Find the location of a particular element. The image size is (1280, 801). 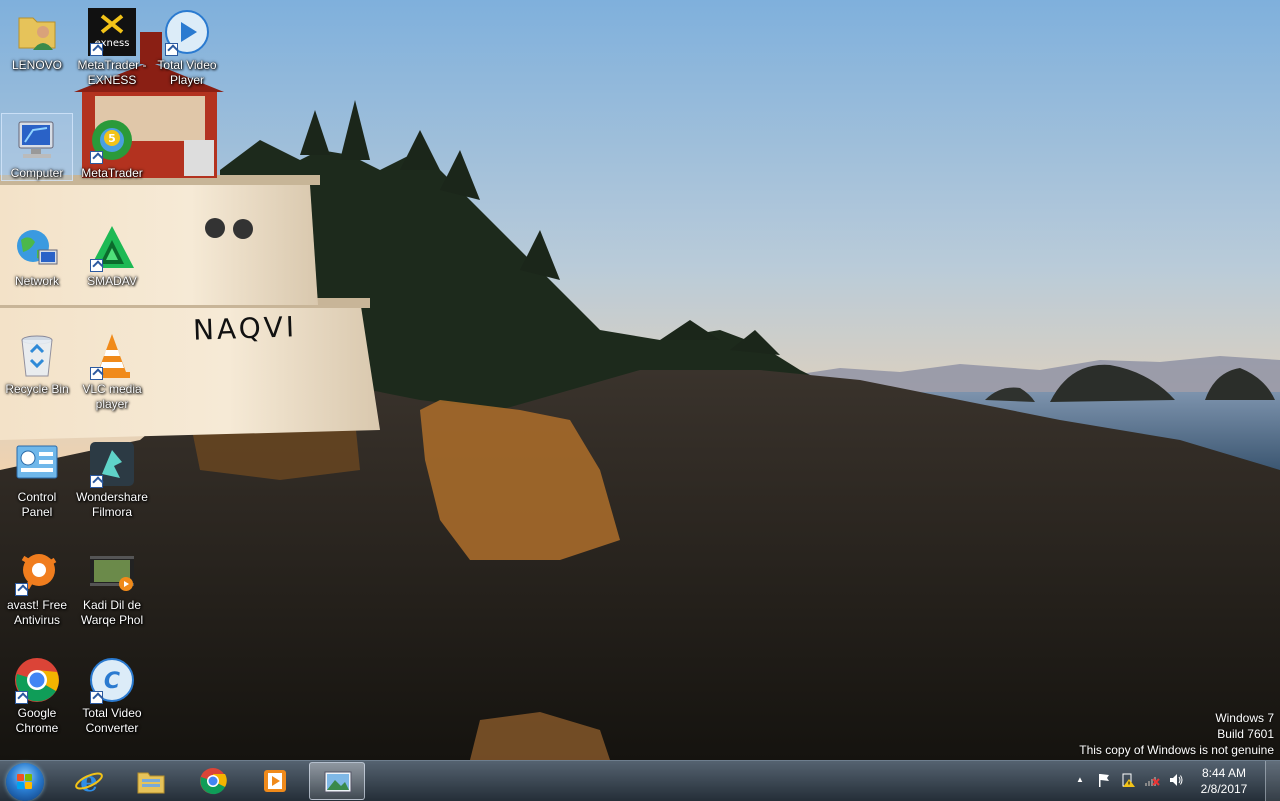

desktop-icon-filmora: Wondershare Filmora is located at coordinates (112, 486).